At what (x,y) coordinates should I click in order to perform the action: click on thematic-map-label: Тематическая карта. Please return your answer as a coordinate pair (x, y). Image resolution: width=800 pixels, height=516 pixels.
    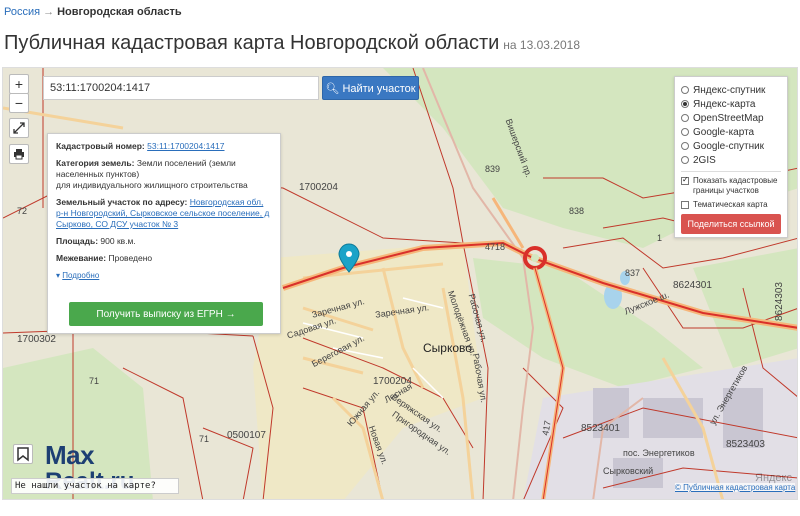
    Looking at the image, I should click on (730, 204).